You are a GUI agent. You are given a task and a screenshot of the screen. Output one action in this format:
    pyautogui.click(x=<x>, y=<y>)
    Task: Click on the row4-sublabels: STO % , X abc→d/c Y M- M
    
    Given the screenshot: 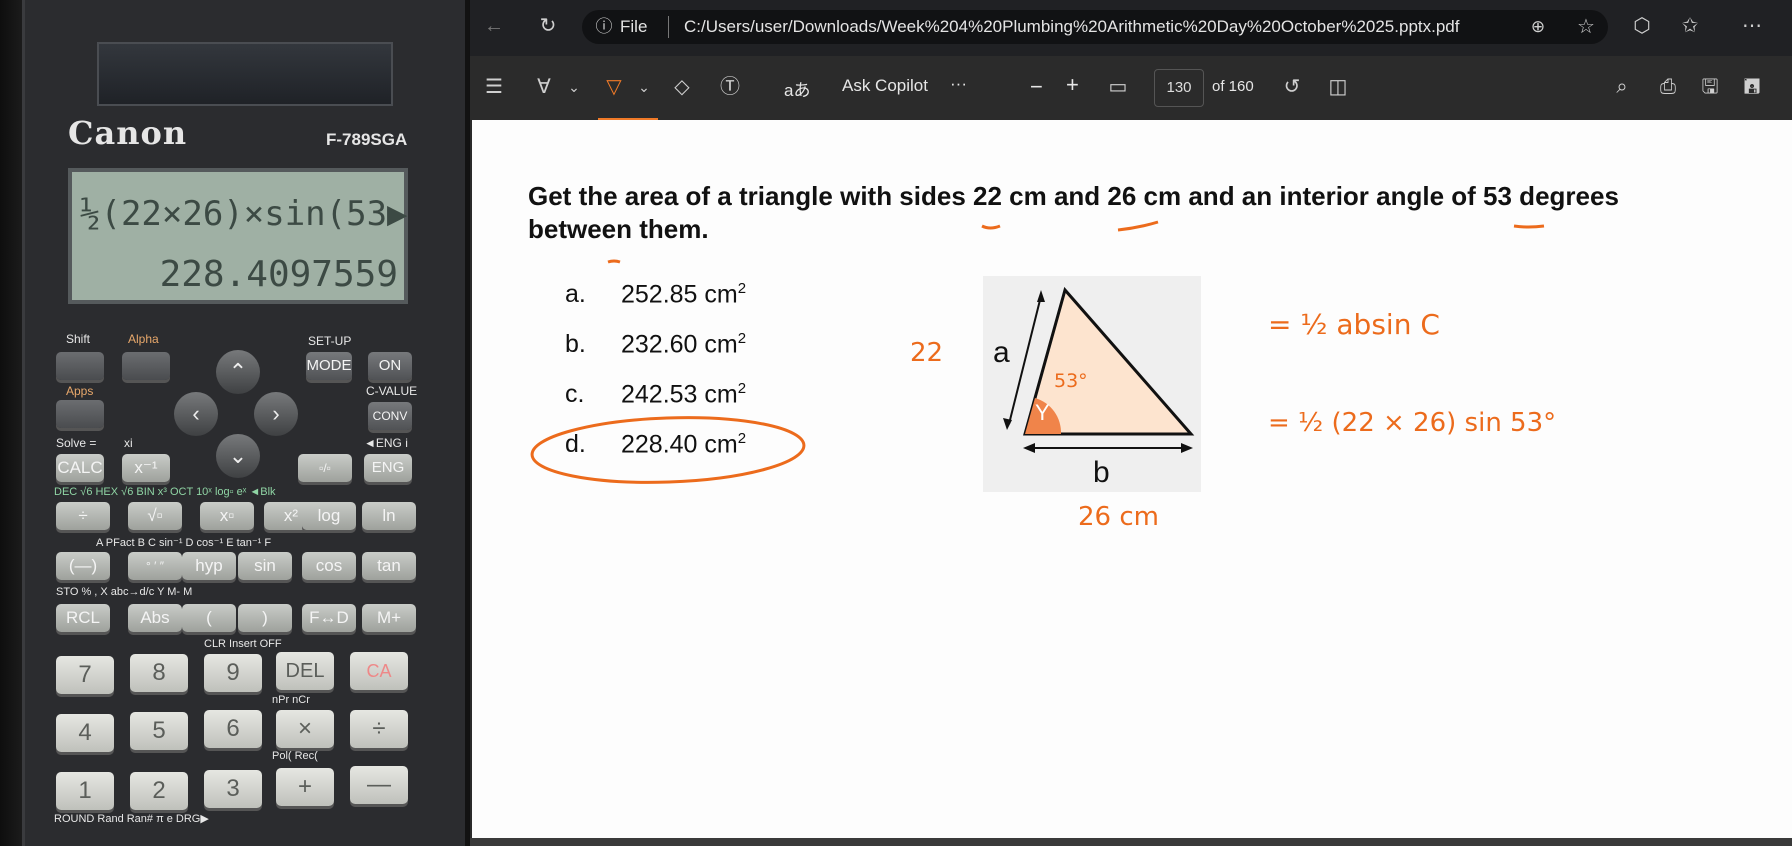 What is the action you would take?
    pyautogui.click(x=124, y=592)
    